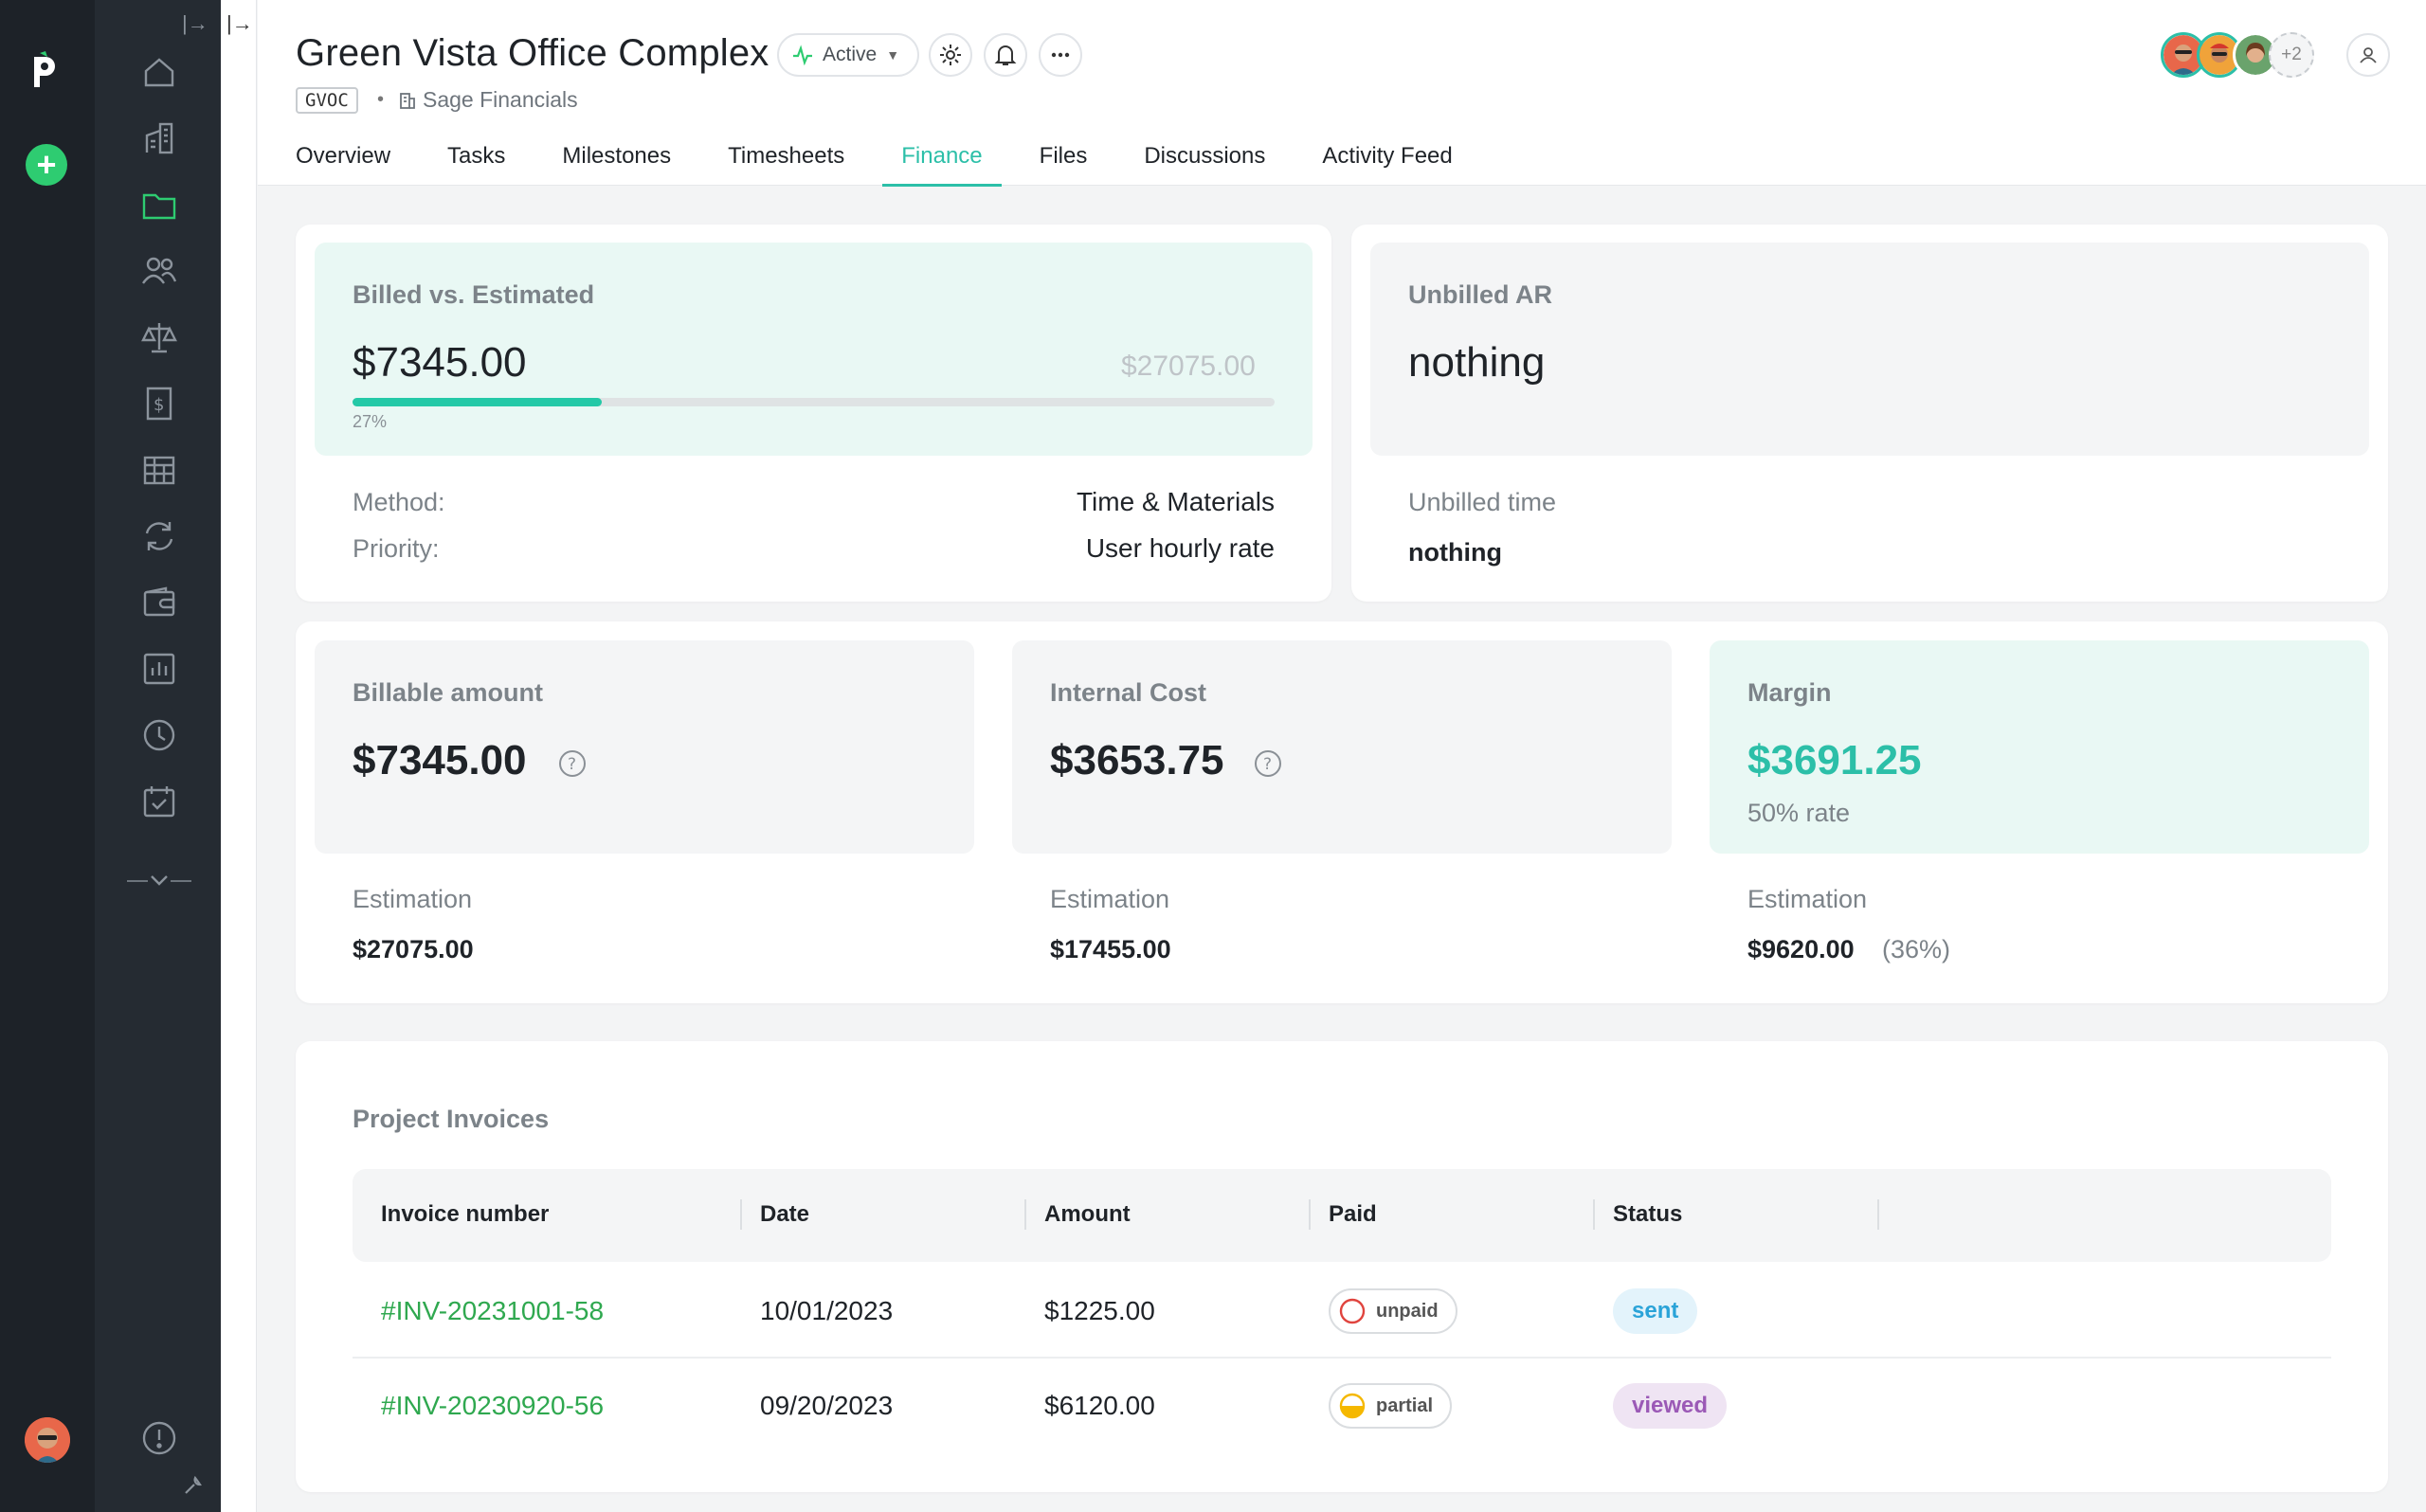 The image size is (2426, 1512). Describe the element at coordinates (195, 1487) in the screenshot. I see `wrench-icon` at that location.